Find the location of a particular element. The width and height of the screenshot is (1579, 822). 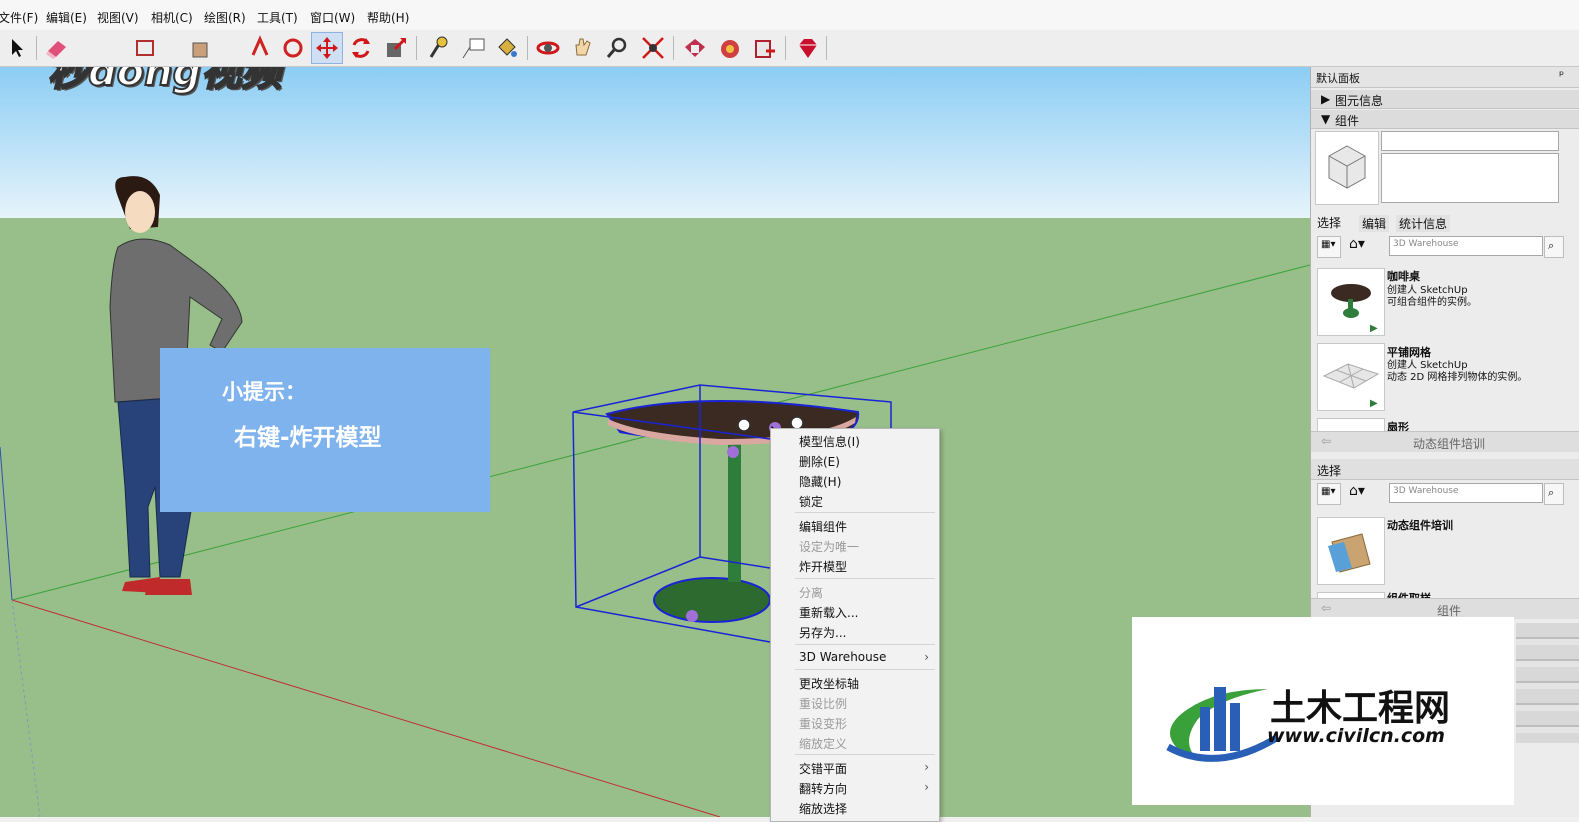

list-item-name: 动态组件培训 is located at coordinates (1420, 525).